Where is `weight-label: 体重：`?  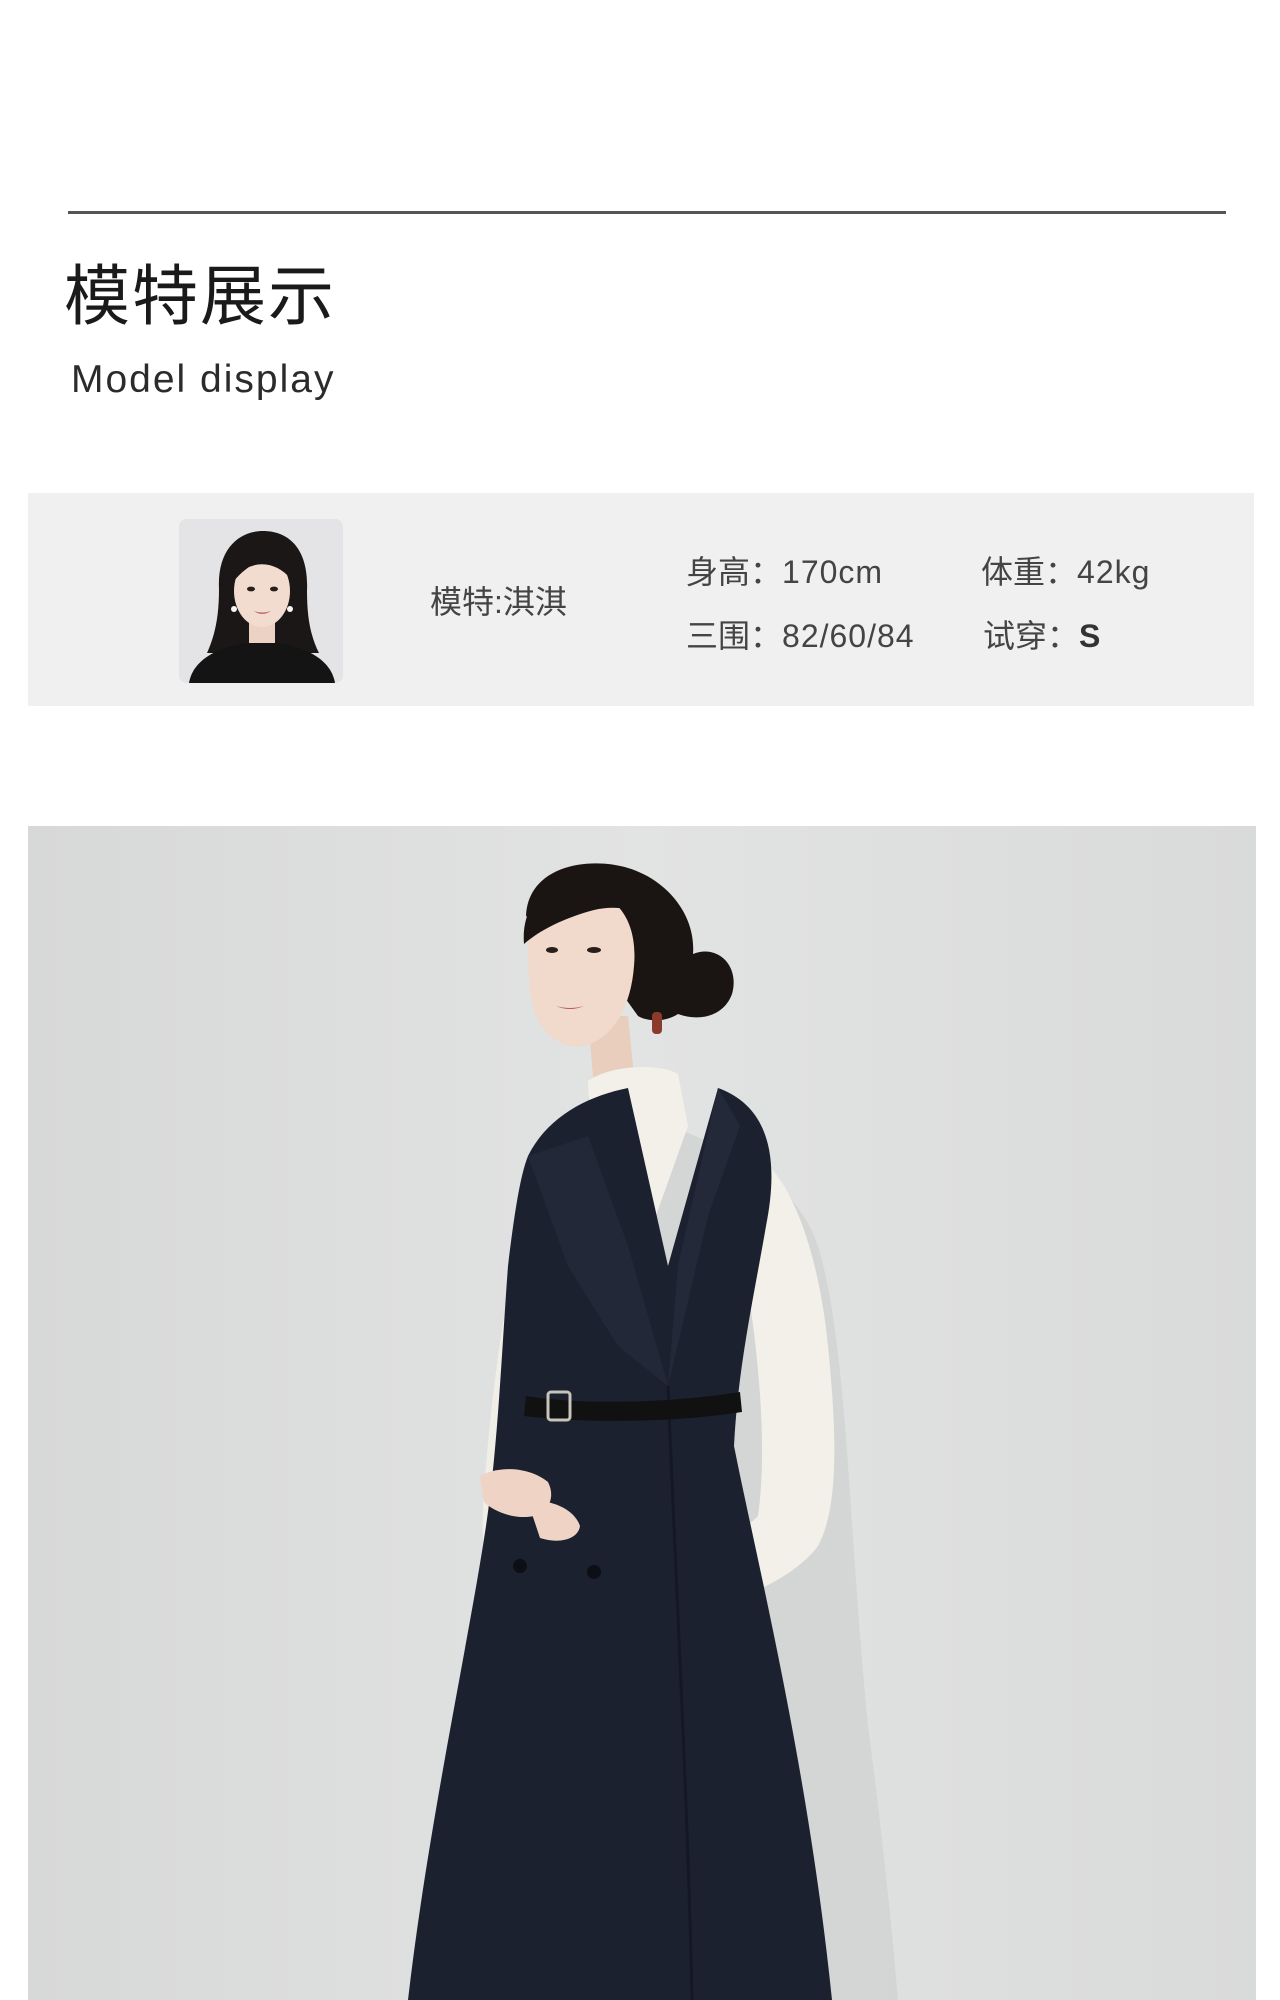
weight-label: 体重： is located at coordinates (1029, 572).